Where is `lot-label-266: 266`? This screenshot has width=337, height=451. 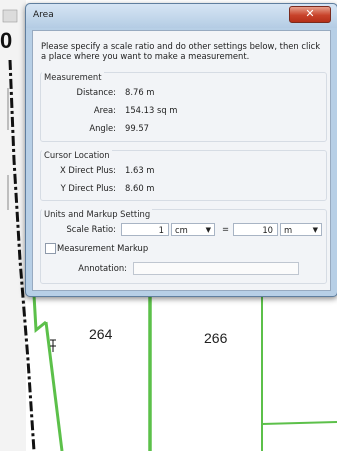 lot-label-266: 266 is located at coordinates (216, 338).